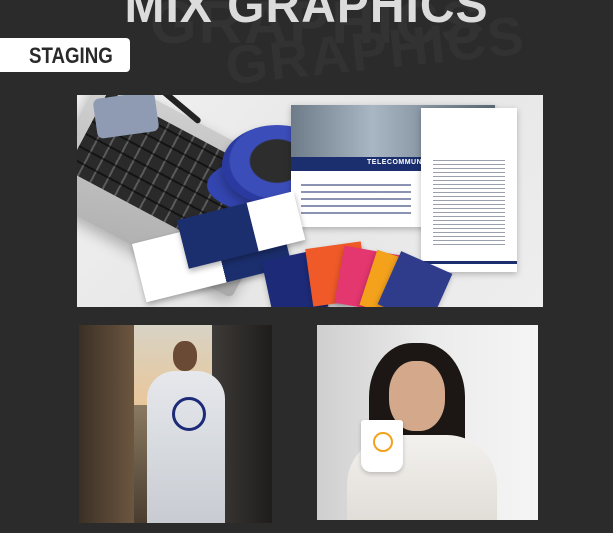 Image resolution: width=613 pixels, height=533 pixels. Describe the element at coordinates (469, 203) in the screenshot. I see `letterhead-text` at that location.